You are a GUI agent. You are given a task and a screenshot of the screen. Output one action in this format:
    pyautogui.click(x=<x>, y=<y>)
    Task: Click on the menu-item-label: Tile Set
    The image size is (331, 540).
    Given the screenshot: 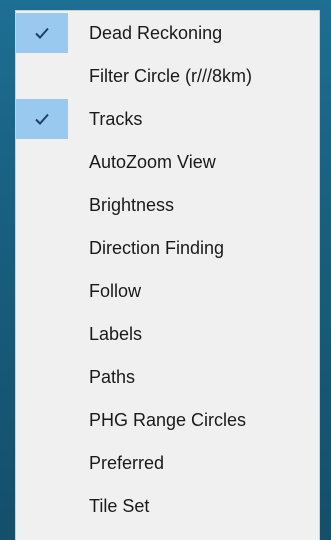 What is the action you would take?
    pyautogui.click(x=119, y=506)
    